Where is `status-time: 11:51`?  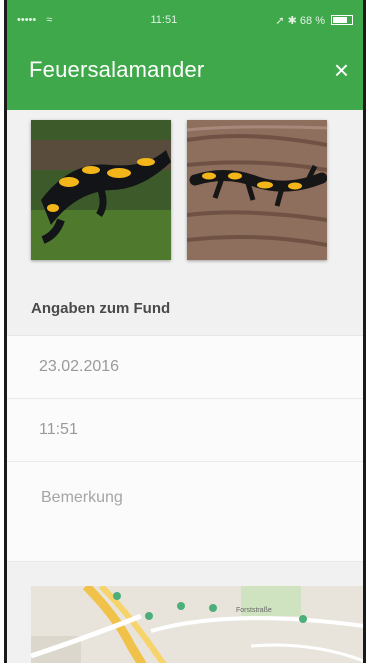 status-time: 11:51 is located at coordinates (164, 20).